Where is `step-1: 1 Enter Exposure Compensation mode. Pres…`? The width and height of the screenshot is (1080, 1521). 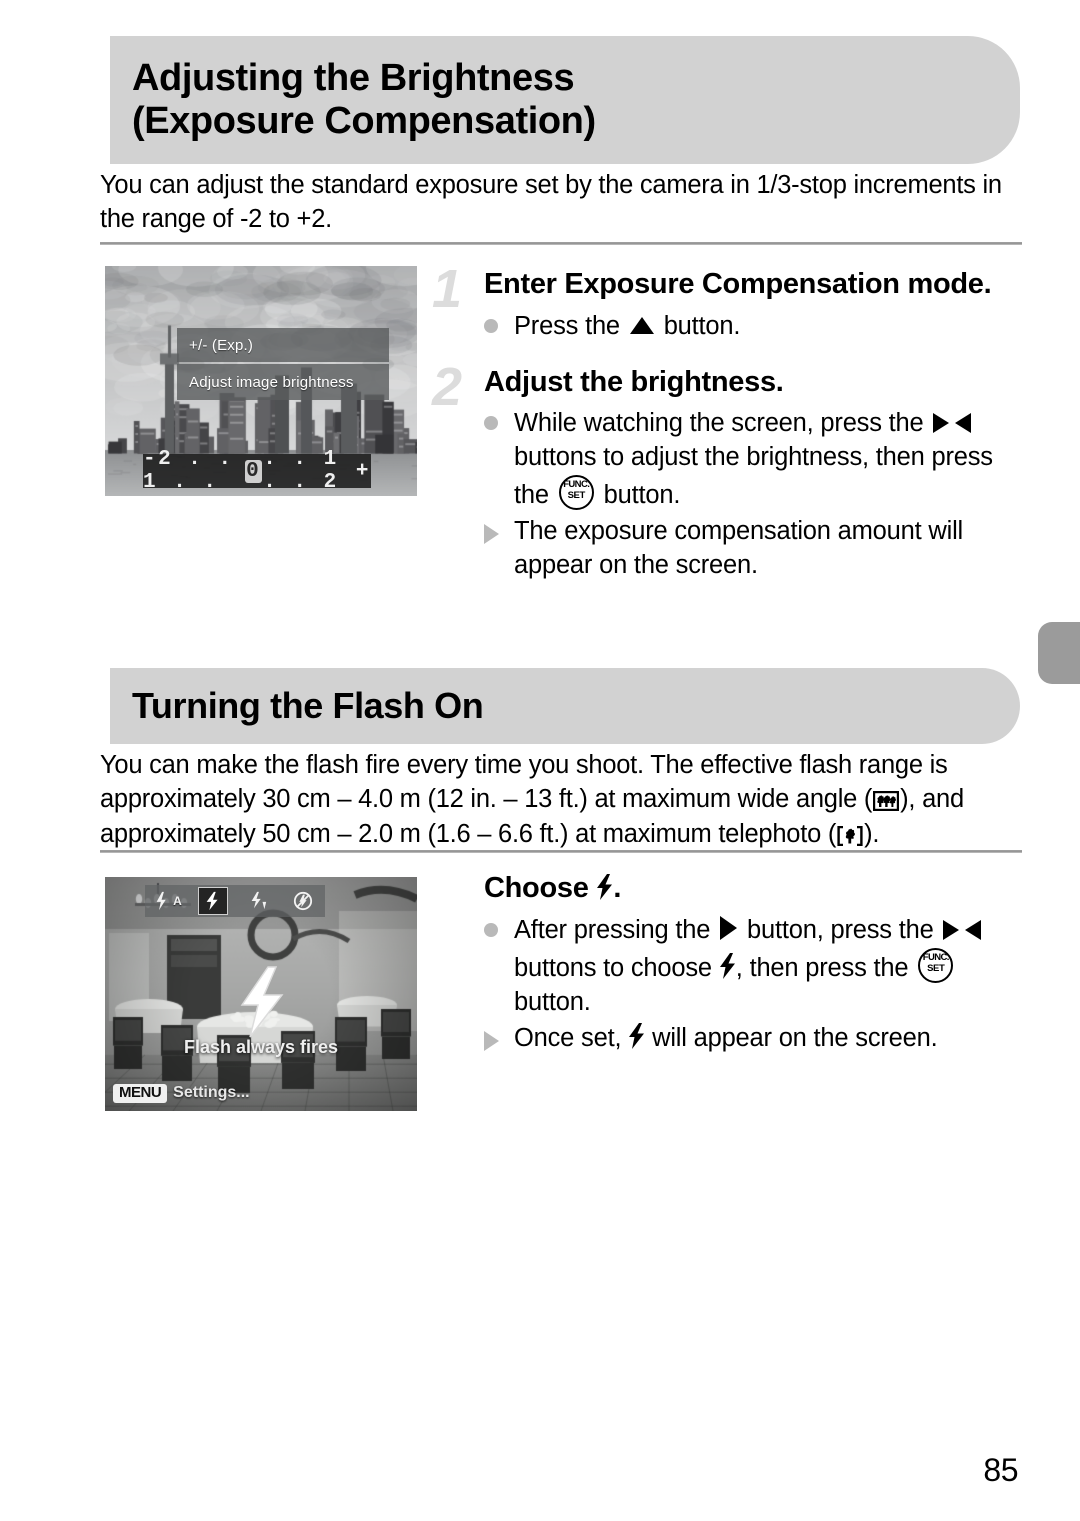 step-1: 1 Enter Exposure Compensation mode. Pres… is located at coordinates (727, 303).